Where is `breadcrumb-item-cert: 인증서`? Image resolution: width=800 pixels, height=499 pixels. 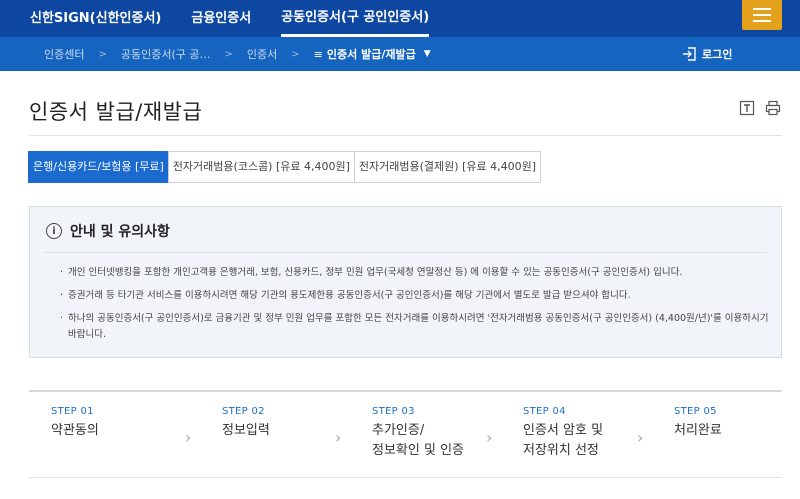 breadcrumb-item-cert: 인증서 is located at coordinates (262, 54).